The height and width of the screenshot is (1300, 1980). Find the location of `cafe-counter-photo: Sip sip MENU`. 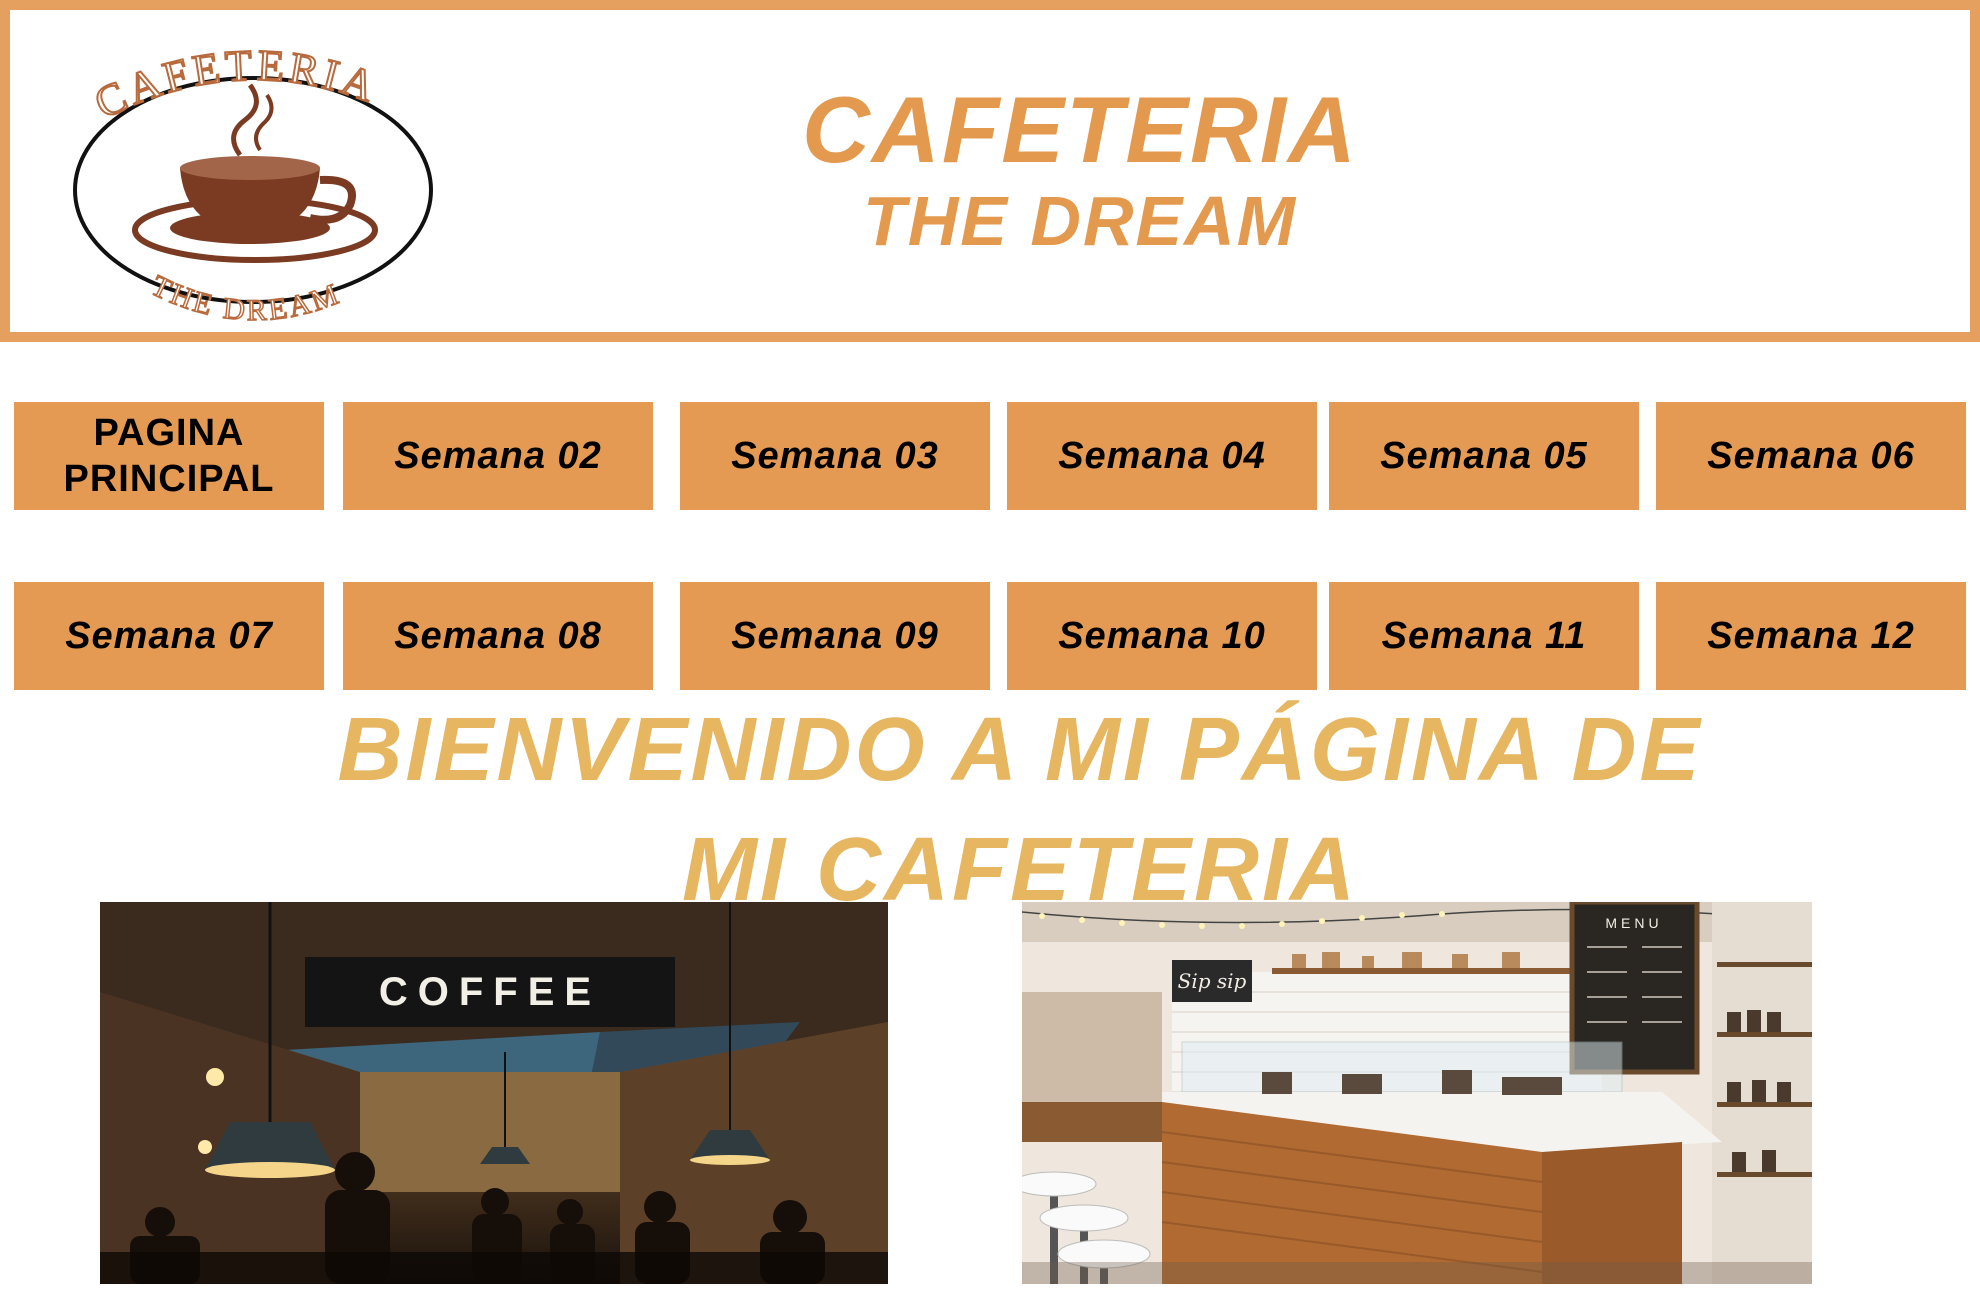

cafe-counter-photo: Sip sip MENU is located at coordinates (1417, 1093).